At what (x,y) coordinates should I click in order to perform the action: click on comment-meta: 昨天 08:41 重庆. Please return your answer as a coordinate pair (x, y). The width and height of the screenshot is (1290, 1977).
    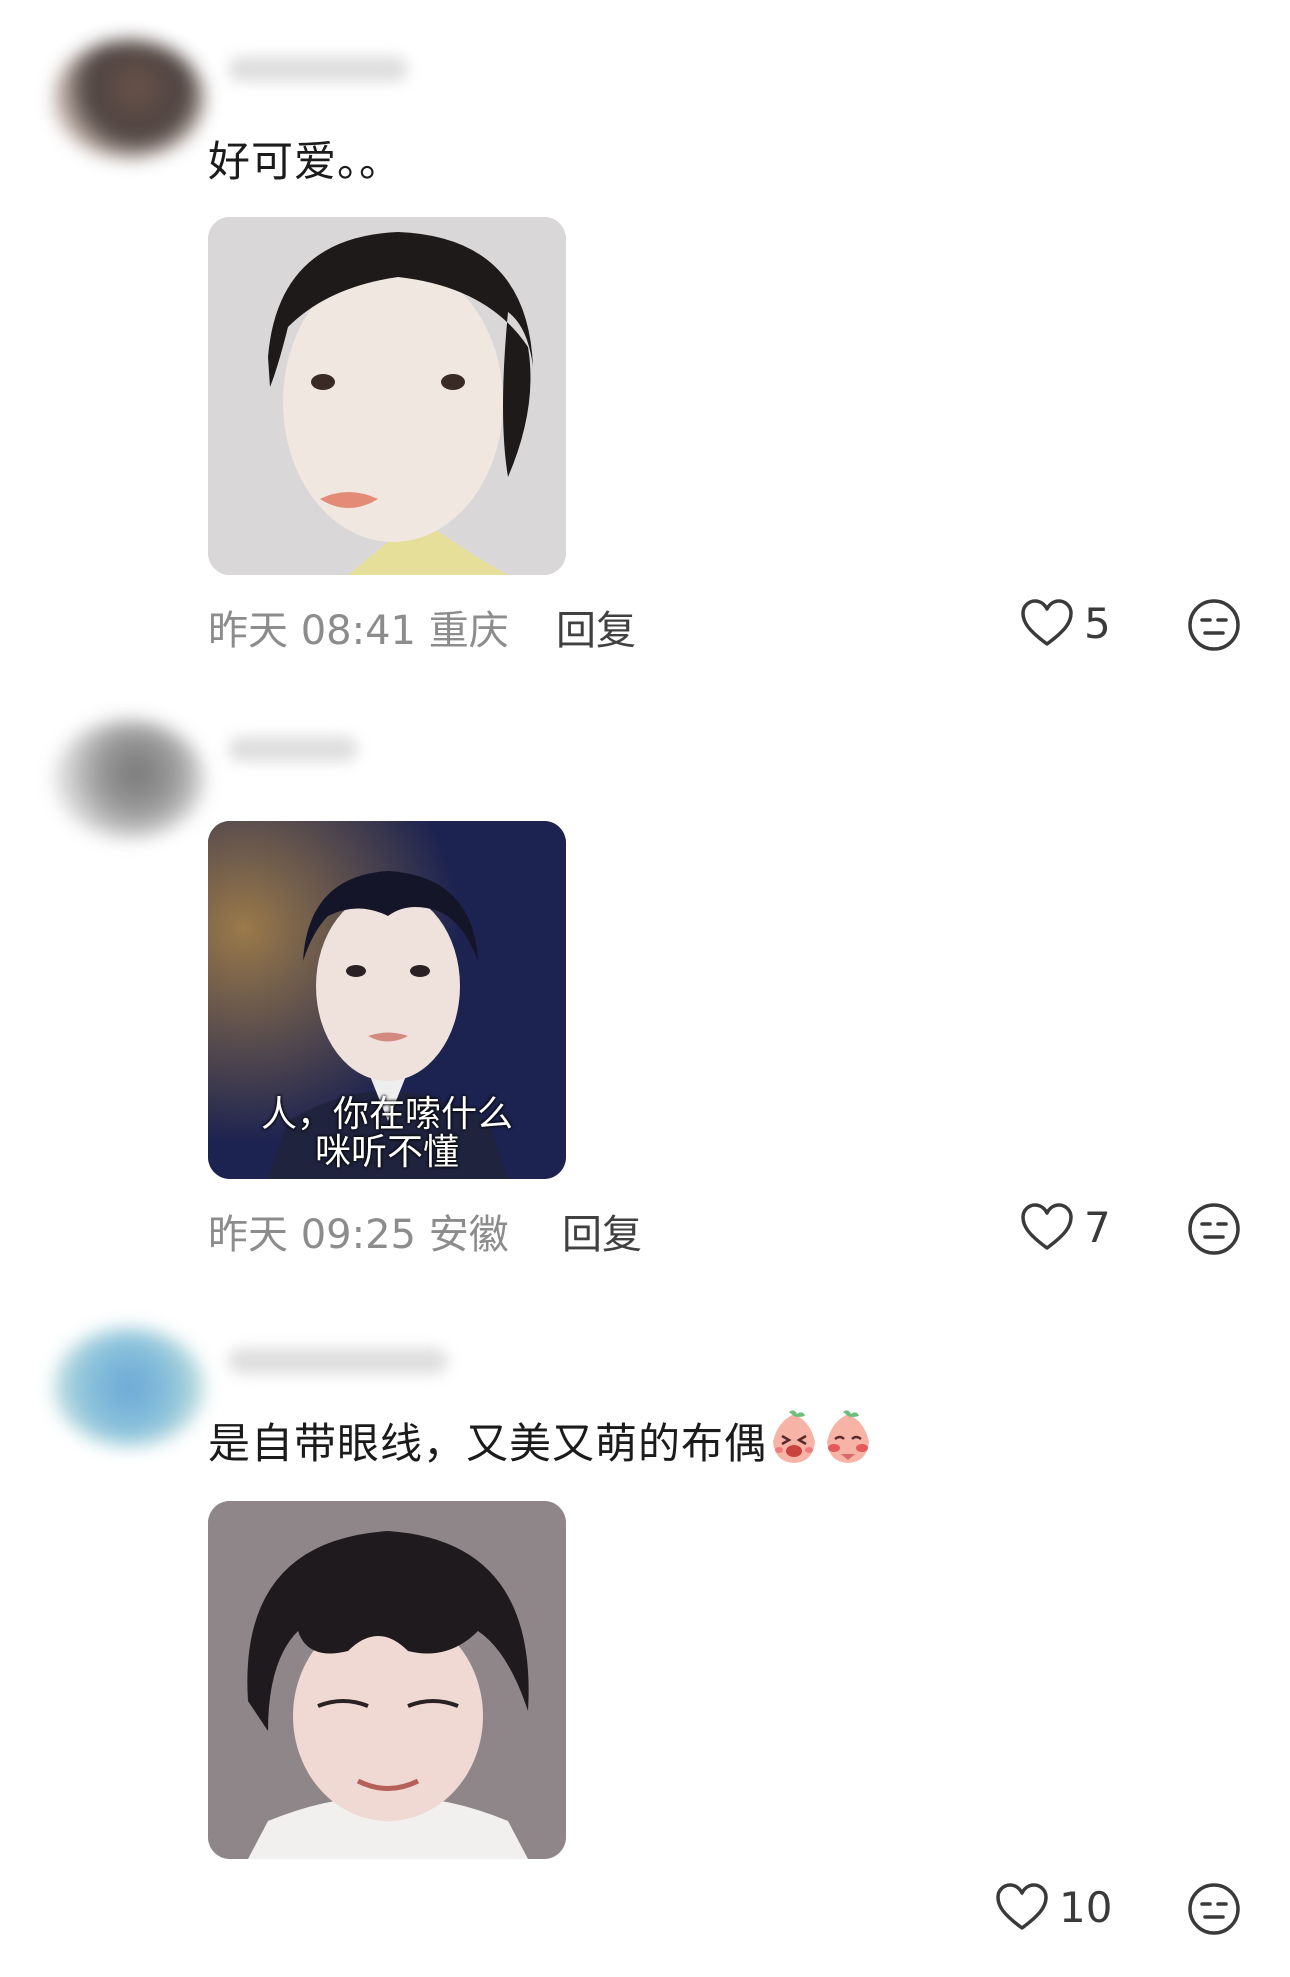
    Looking at the image, I should click on (358, 627).